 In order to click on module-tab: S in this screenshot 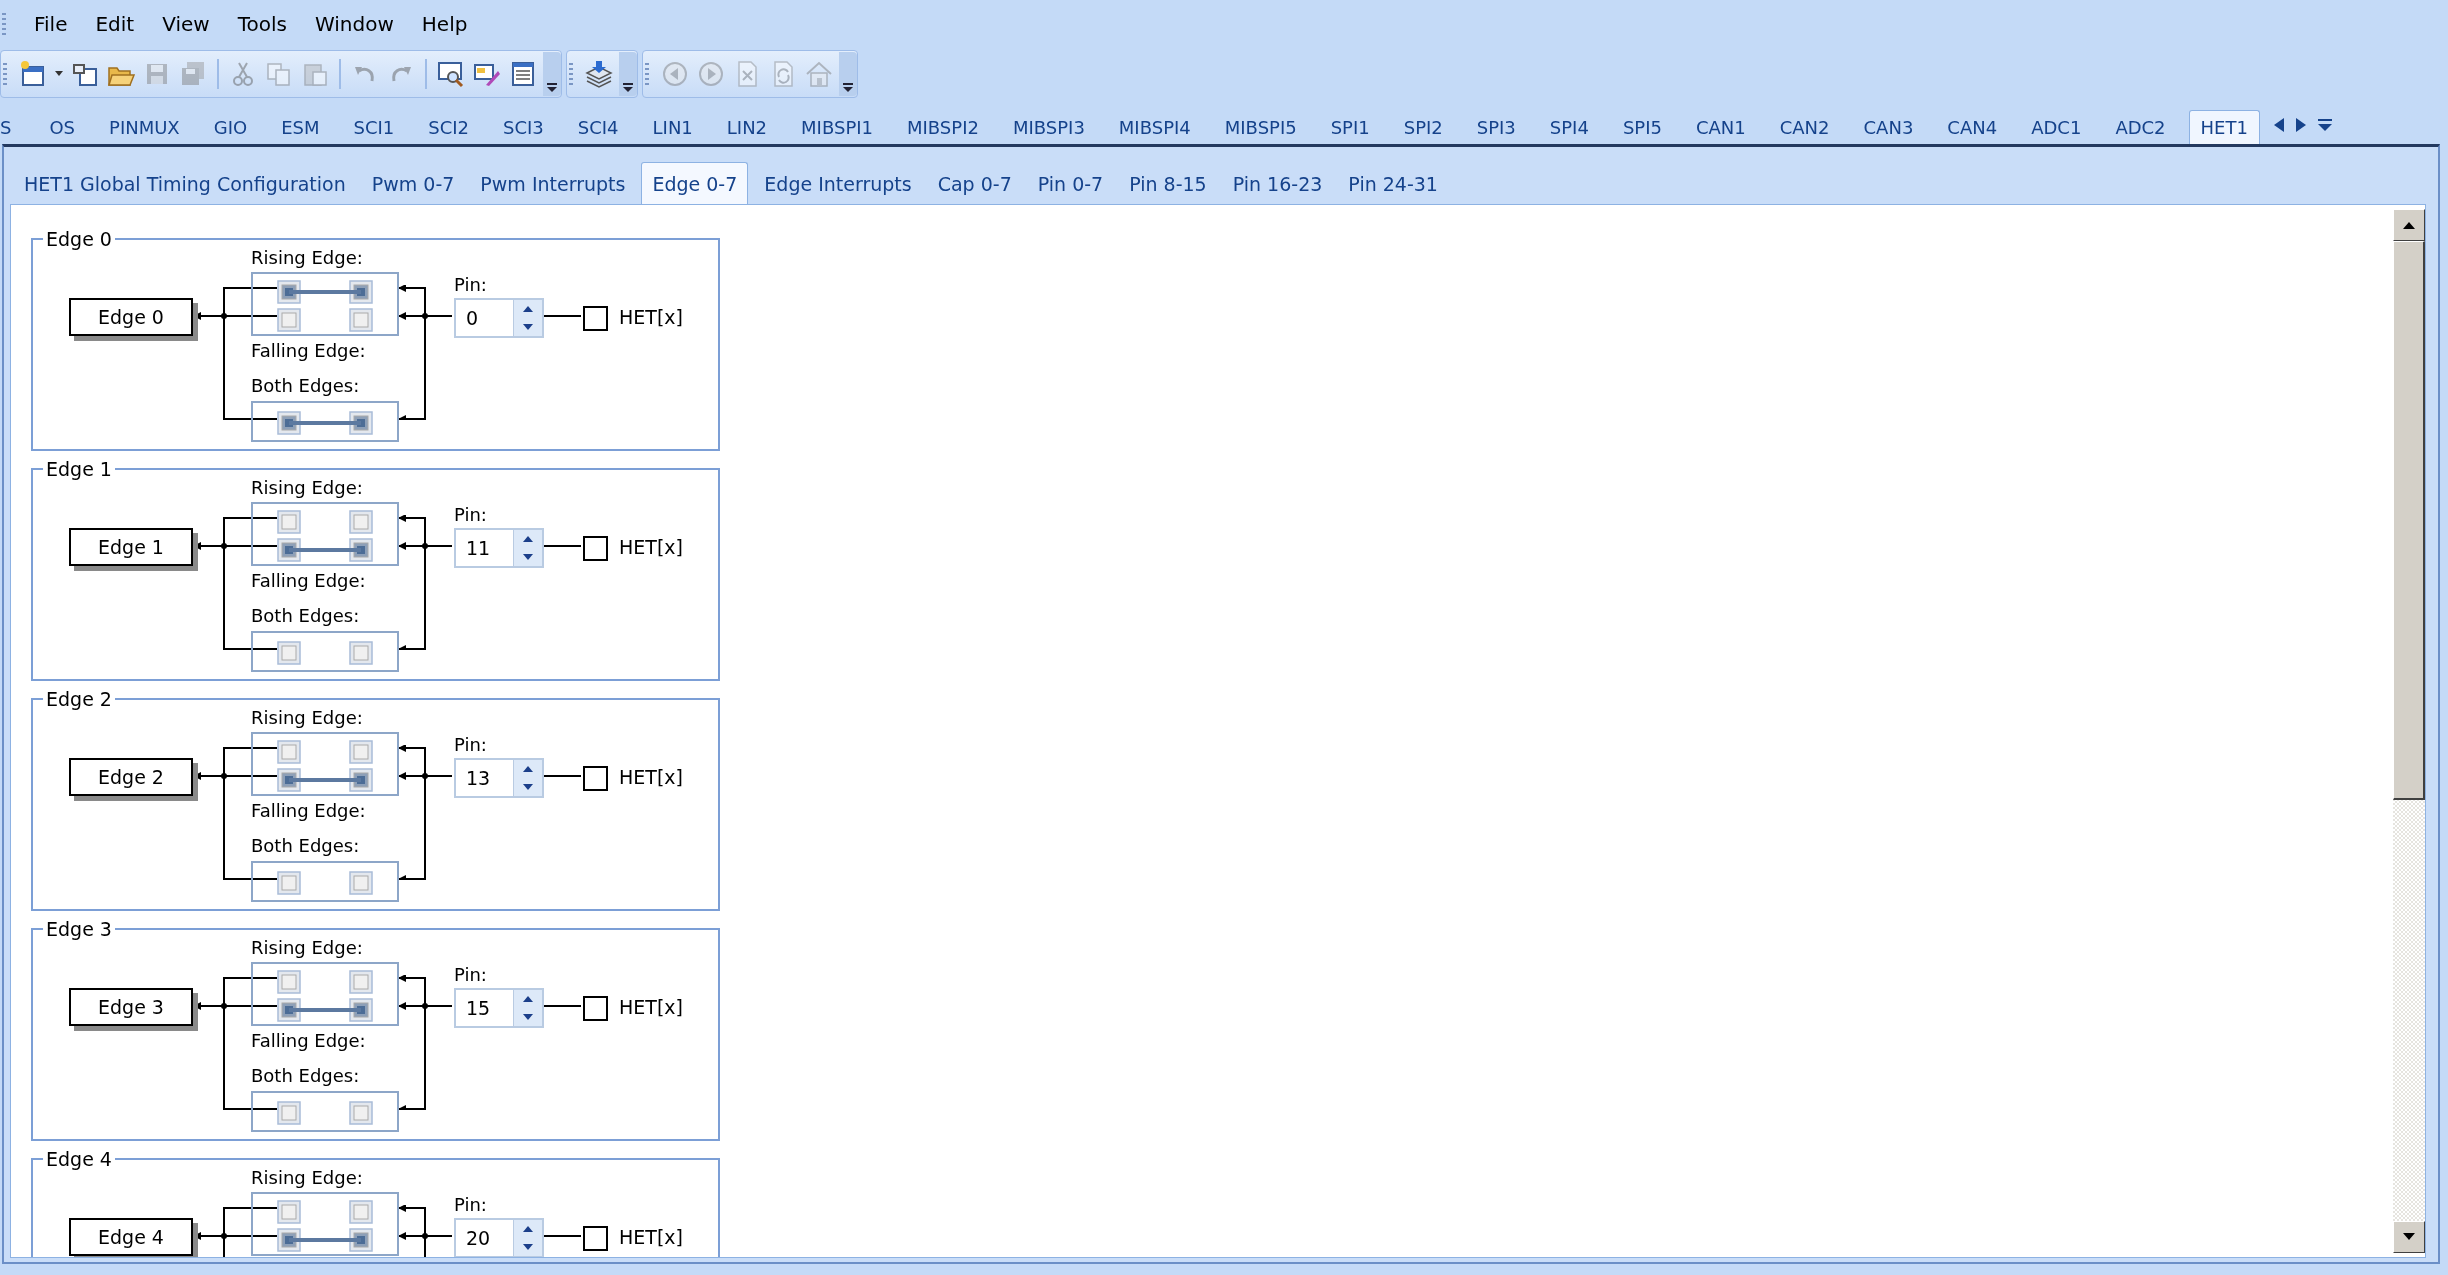, I will do `click(11, 127)`.